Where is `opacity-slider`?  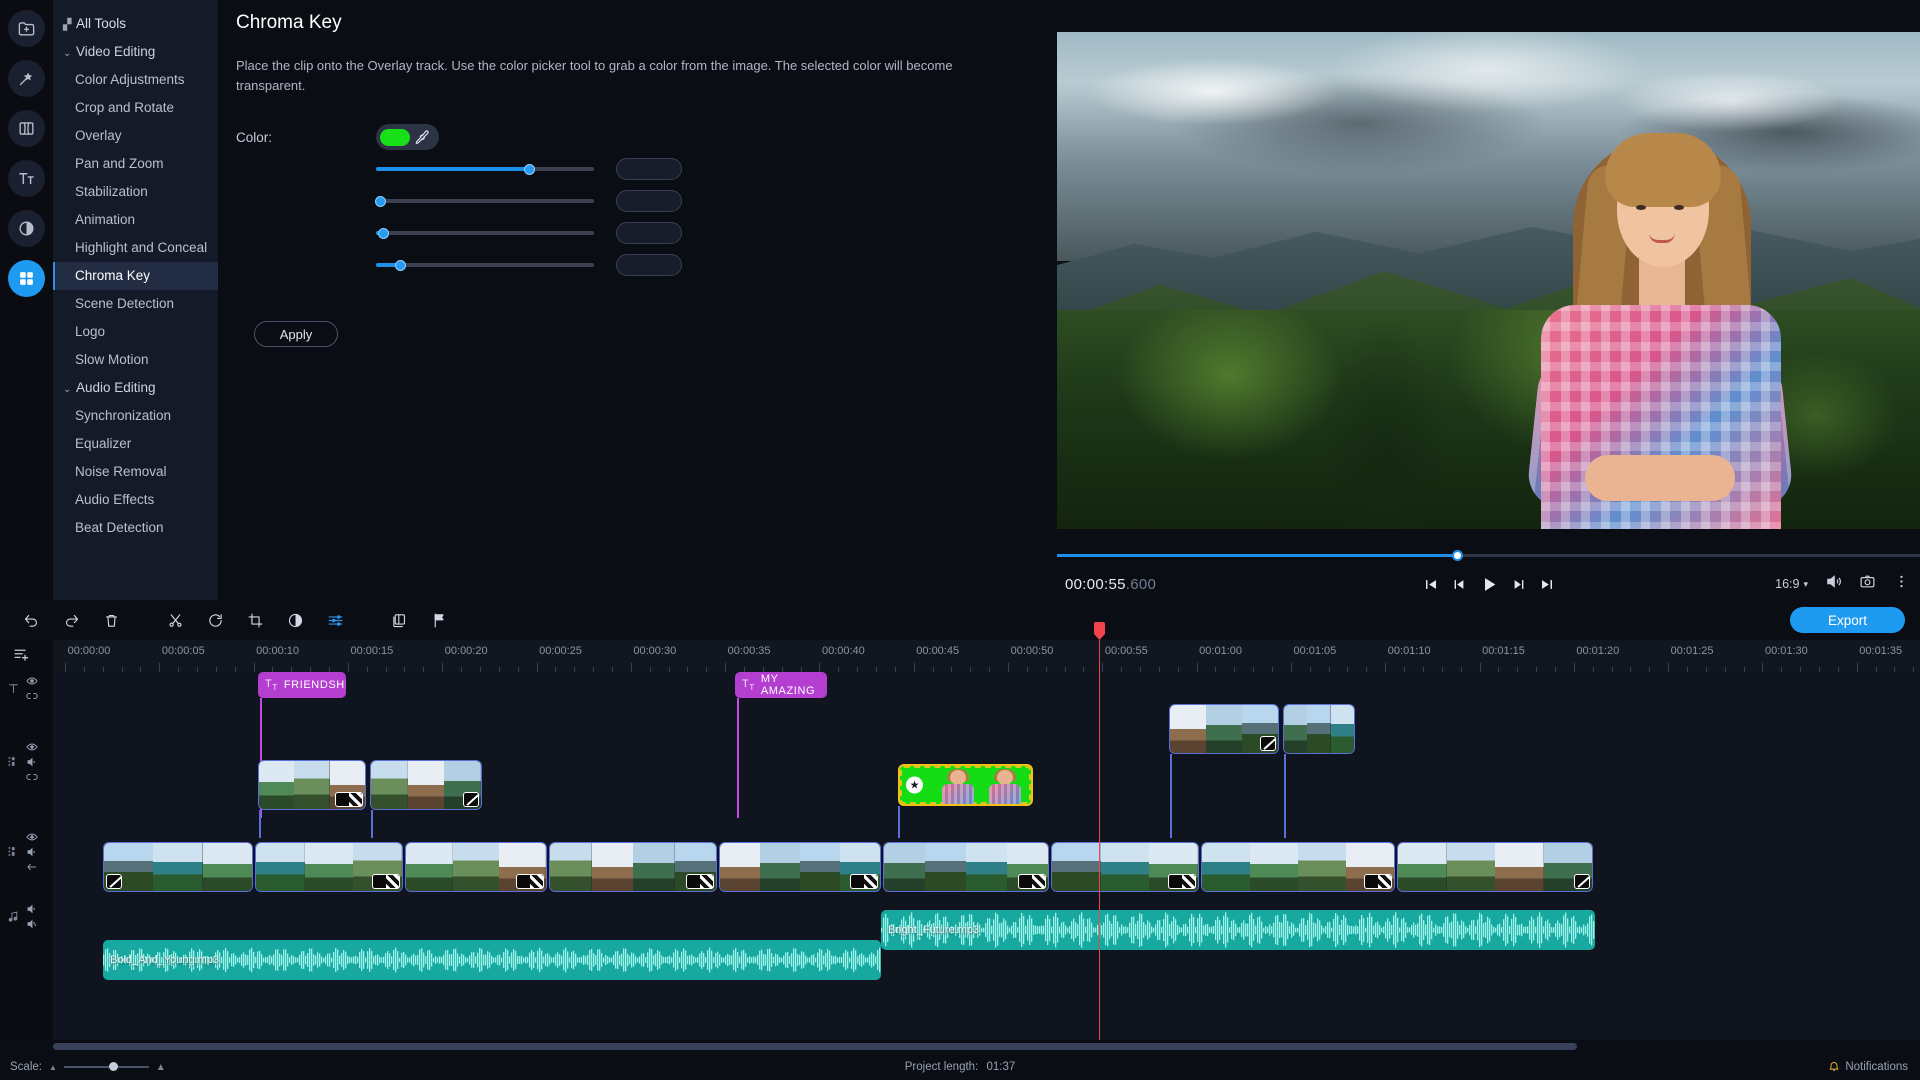
opacity-slider is located at coordinates (485, 265).